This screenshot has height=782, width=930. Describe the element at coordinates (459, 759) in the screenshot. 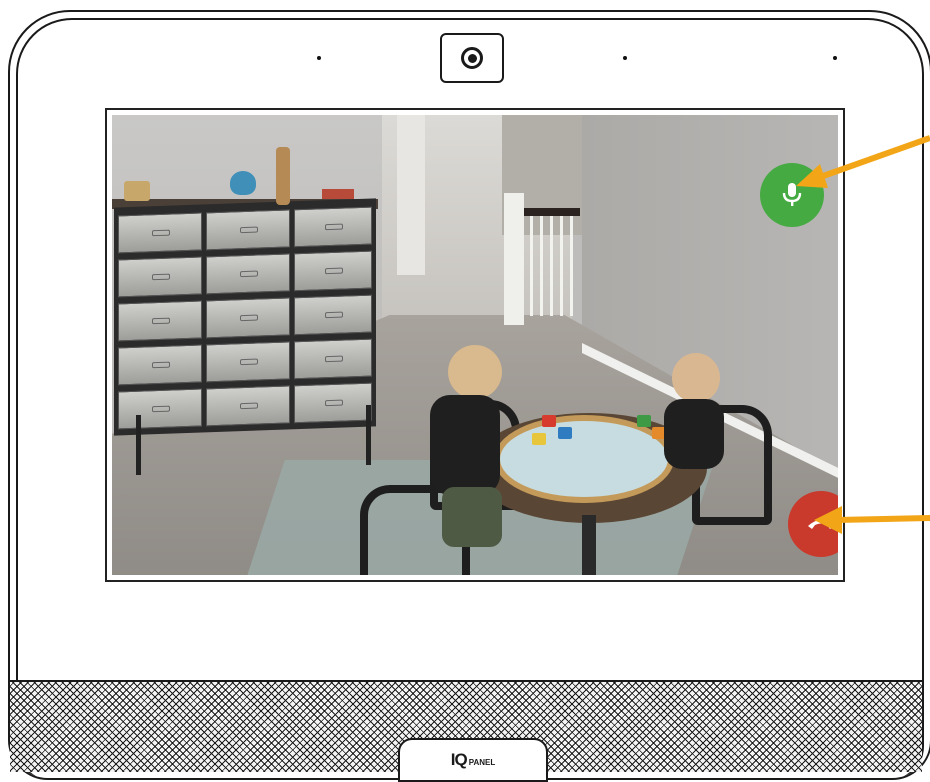

I see `logo-mark: IQ` at that location.